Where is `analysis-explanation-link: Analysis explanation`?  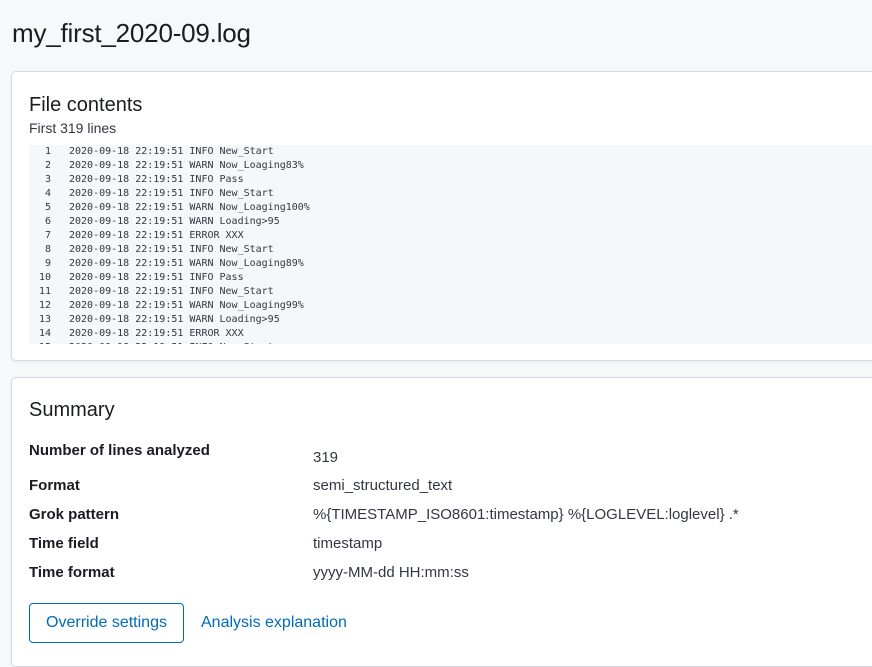
analysis-explanation-link: Analysis explanation is located at coordinates (274, 623).